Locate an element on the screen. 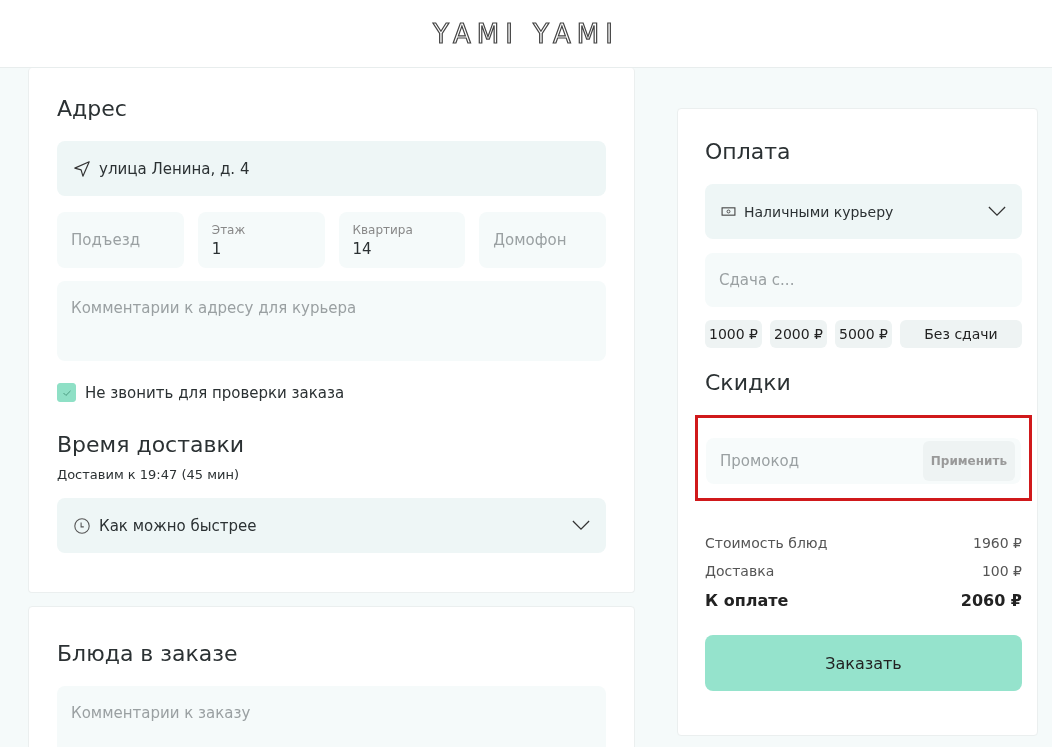 The height and width of the screenshot is (747, 1052). banknote-icon is located at coordinates (728, 211).